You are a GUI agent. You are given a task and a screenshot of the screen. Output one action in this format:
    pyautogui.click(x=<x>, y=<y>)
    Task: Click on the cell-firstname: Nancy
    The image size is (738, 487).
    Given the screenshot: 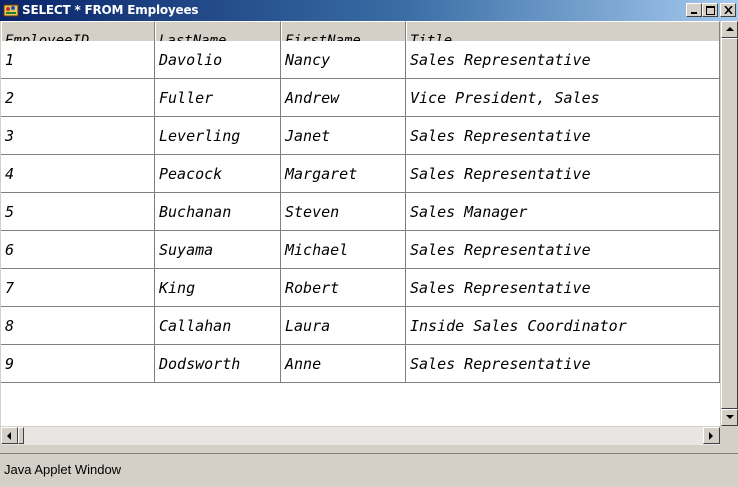 What is the action you would take?
    pyautogui.click(x=343, y=60)
    